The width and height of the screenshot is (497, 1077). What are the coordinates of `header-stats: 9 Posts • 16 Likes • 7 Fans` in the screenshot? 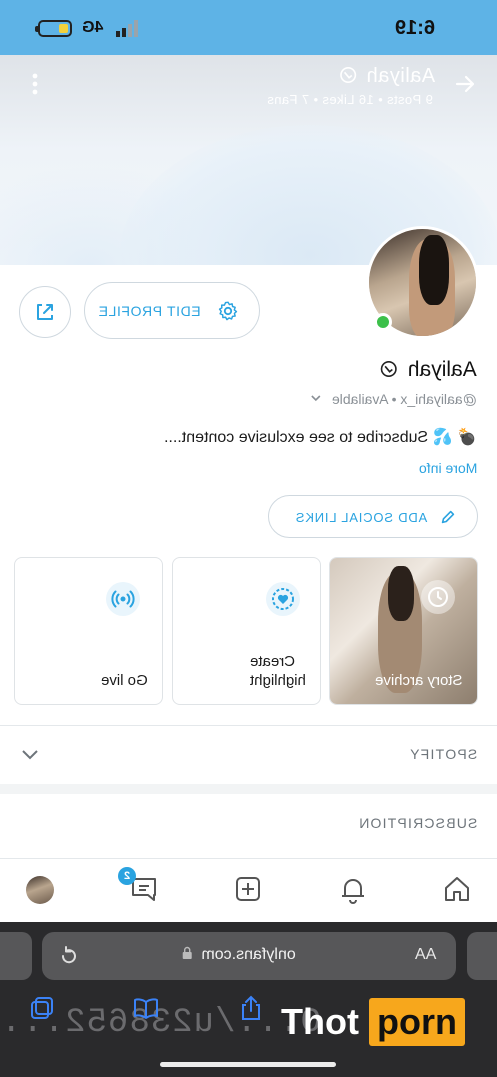 It's located at (350, 99).